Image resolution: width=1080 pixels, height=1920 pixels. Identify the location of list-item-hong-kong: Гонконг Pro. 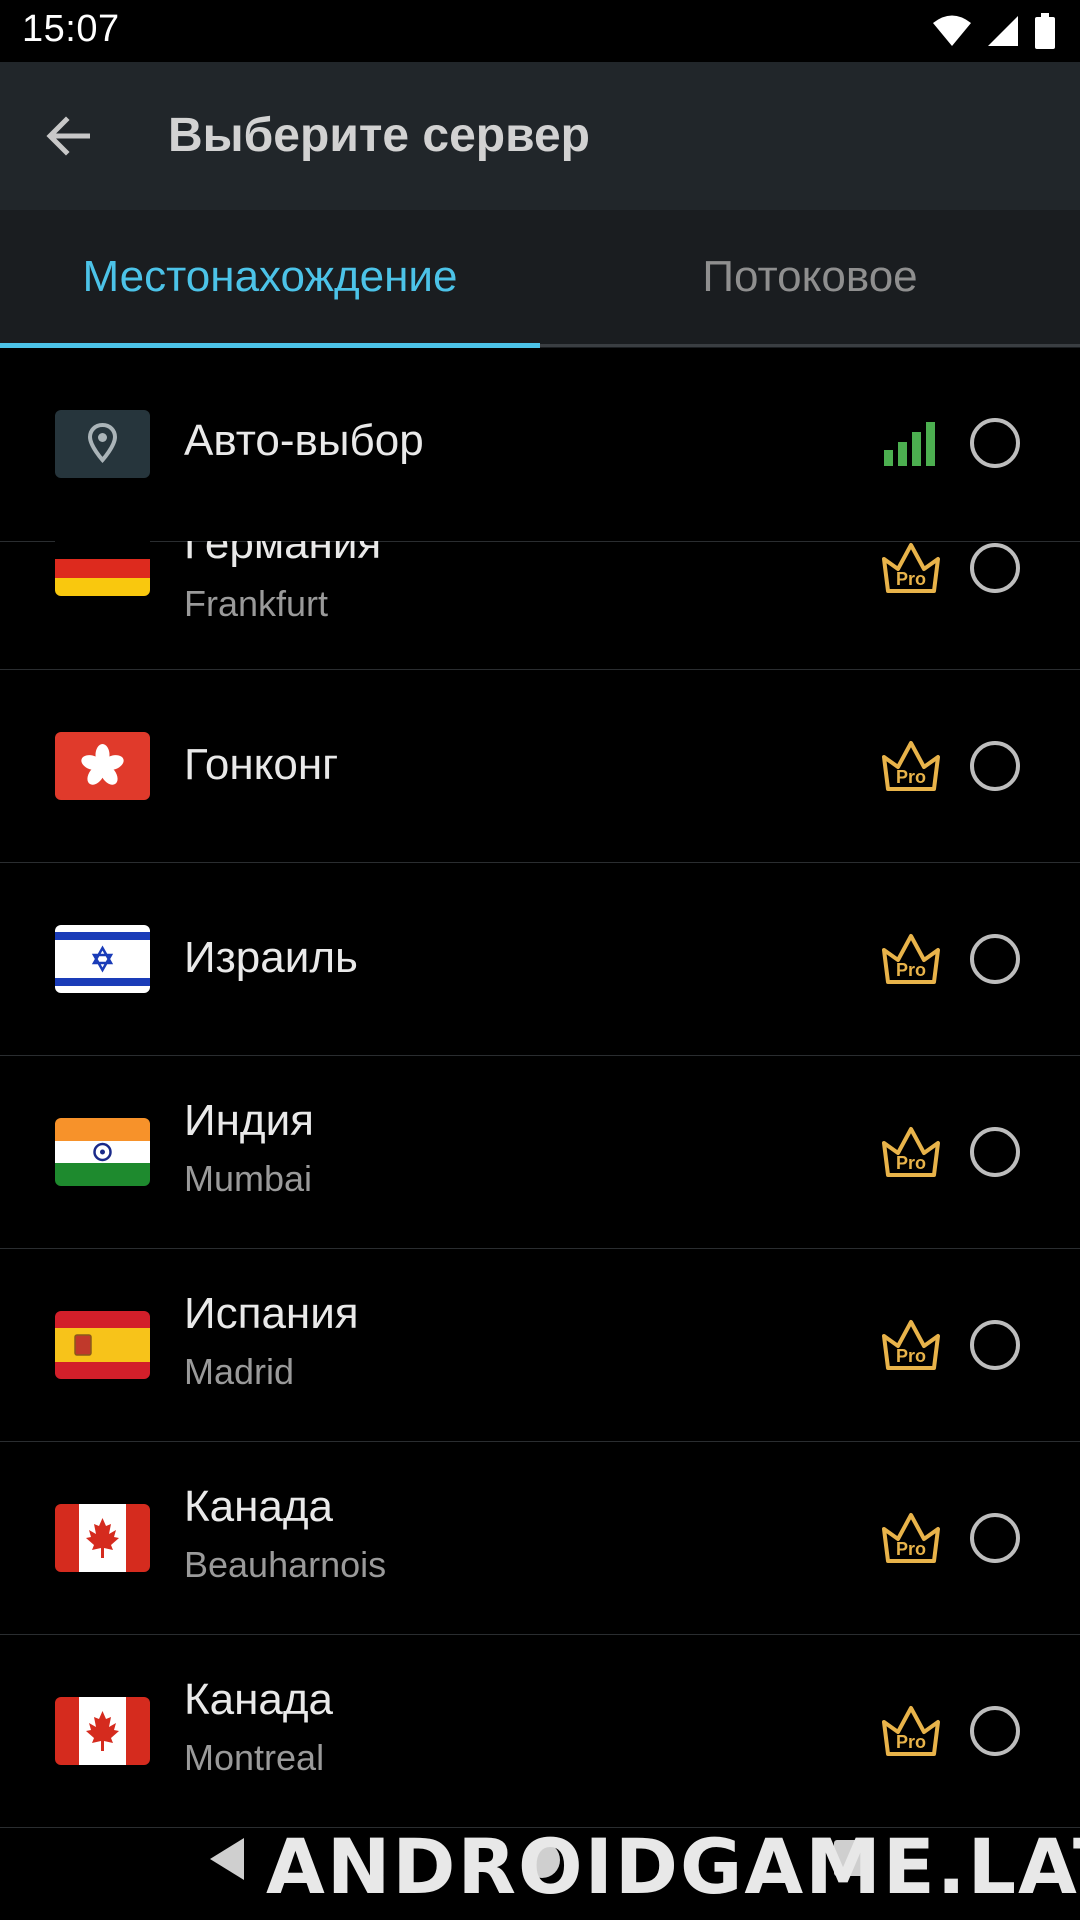
(540, 766).